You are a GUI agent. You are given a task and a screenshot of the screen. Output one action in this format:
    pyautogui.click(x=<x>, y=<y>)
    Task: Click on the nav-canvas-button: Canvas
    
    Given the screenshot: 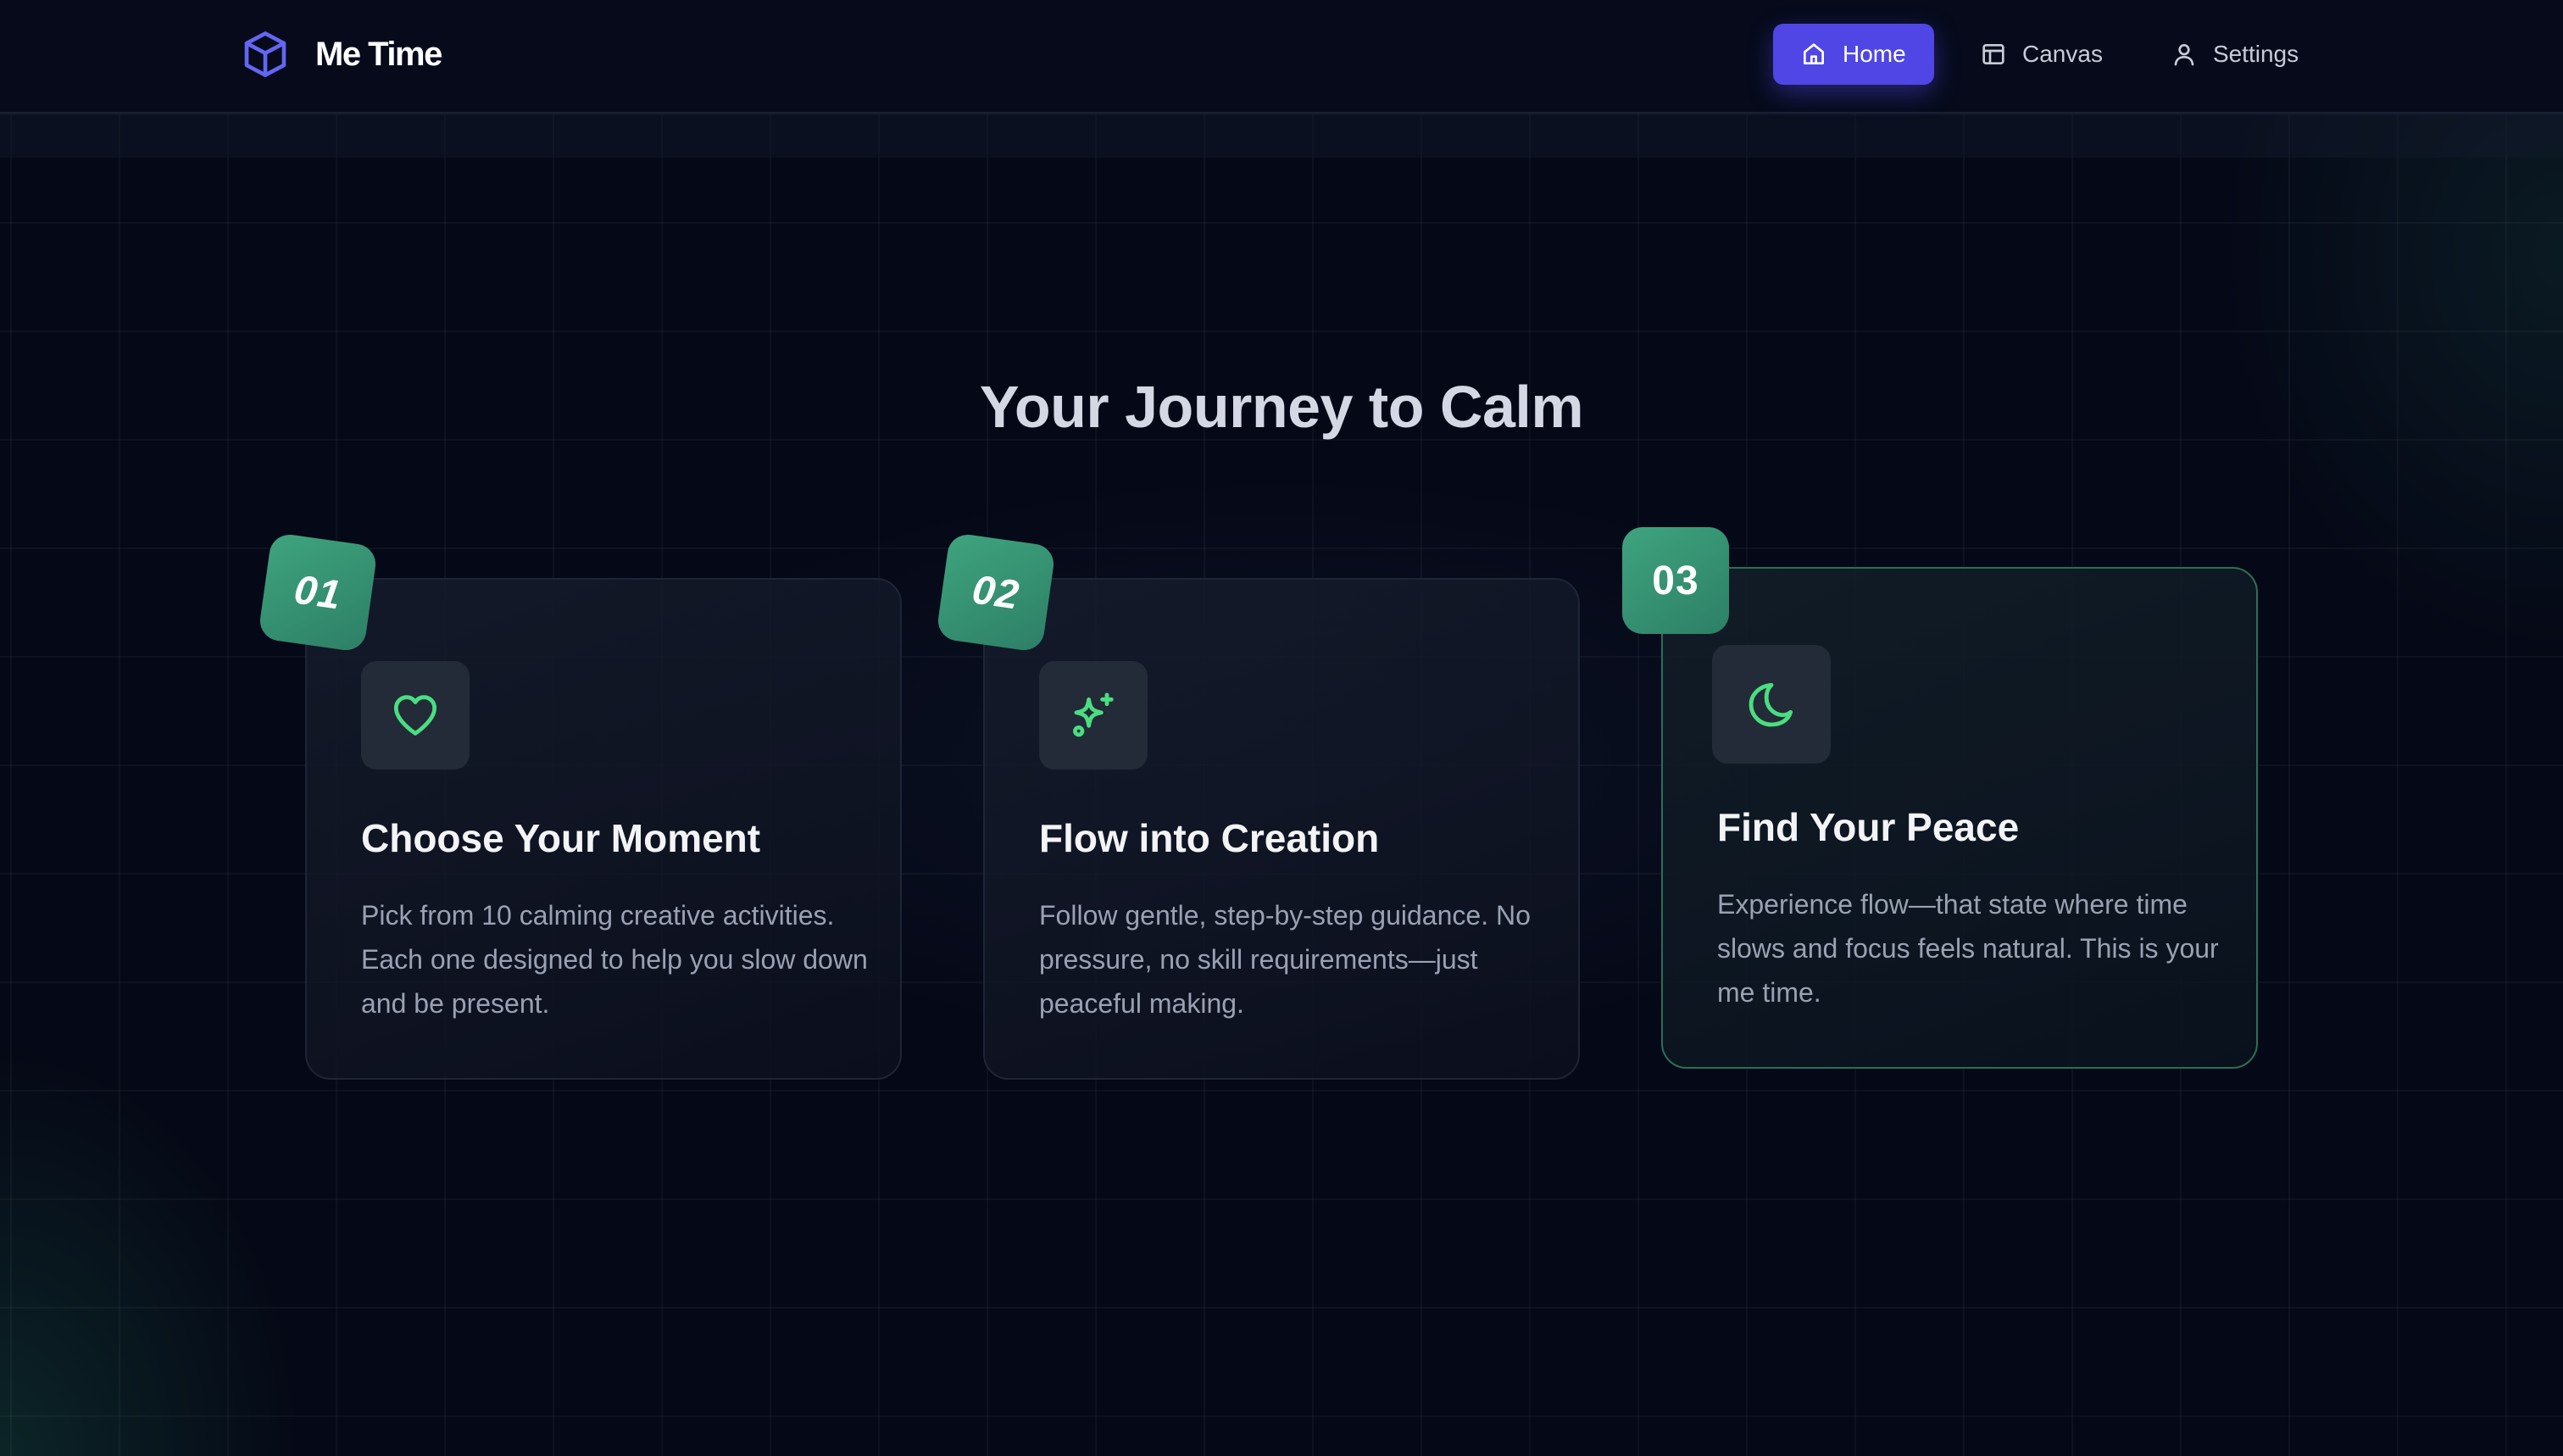 What is the action you would take?
    pyautogui.click(x=2041, y=54)
    